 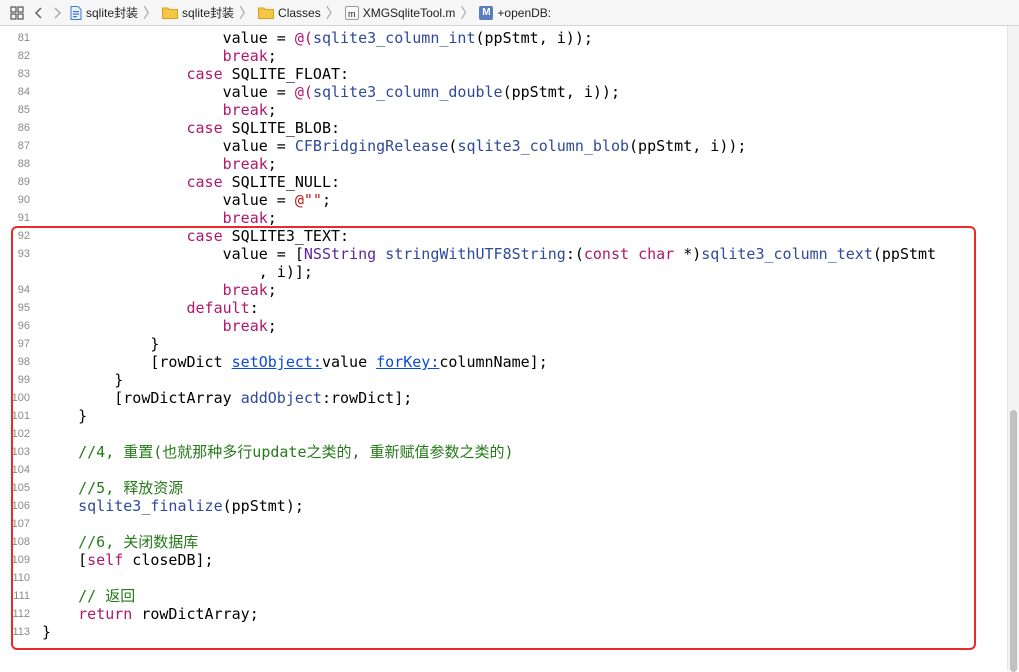 I want to click on breadcrumb-folder: sqlite封装, so click(x=198, y=13).